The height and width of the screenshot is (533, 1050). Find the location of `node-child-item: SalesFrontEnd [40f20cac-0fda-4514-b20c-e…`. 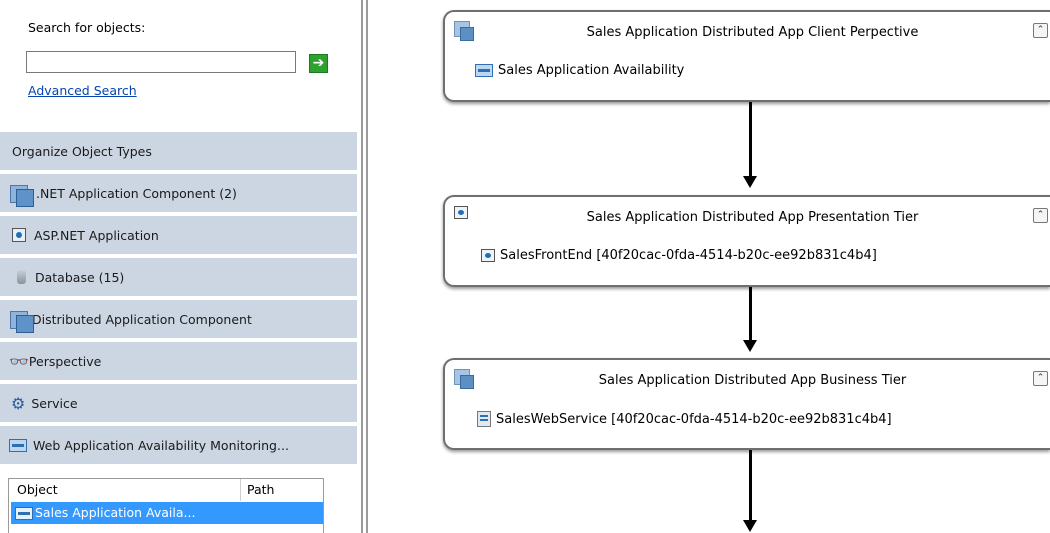

node-child-item: SalesFrontEnd [40f20cac-0fda-4514-b20c-e… is located at coordinates (679, 255).